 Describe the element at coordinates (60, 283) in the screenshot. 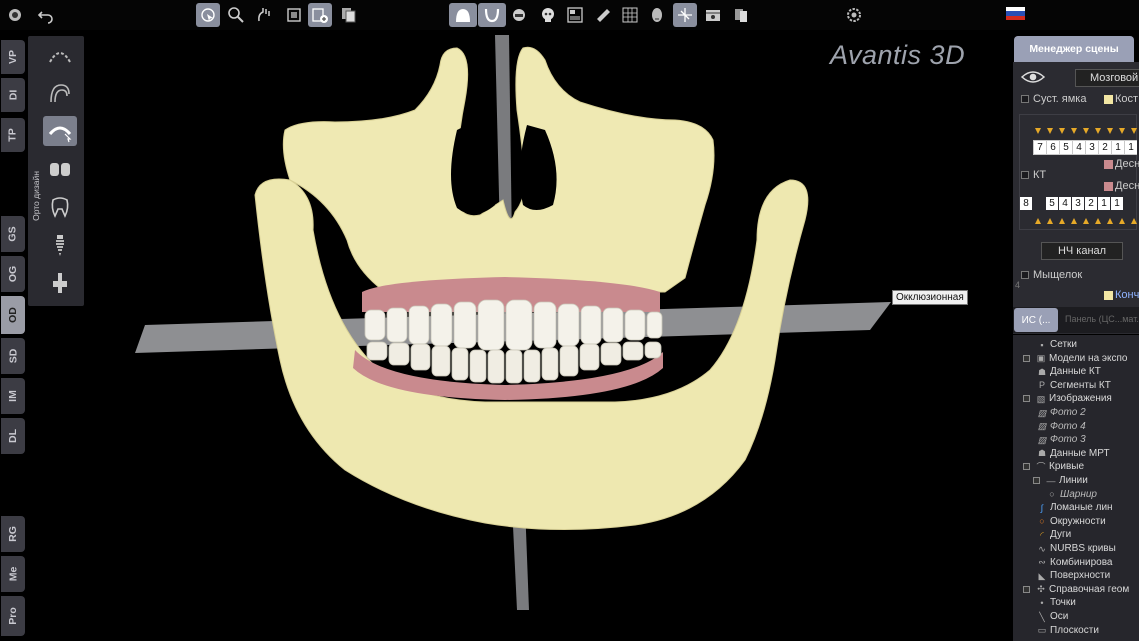

I see `attachment-icon` at that location.